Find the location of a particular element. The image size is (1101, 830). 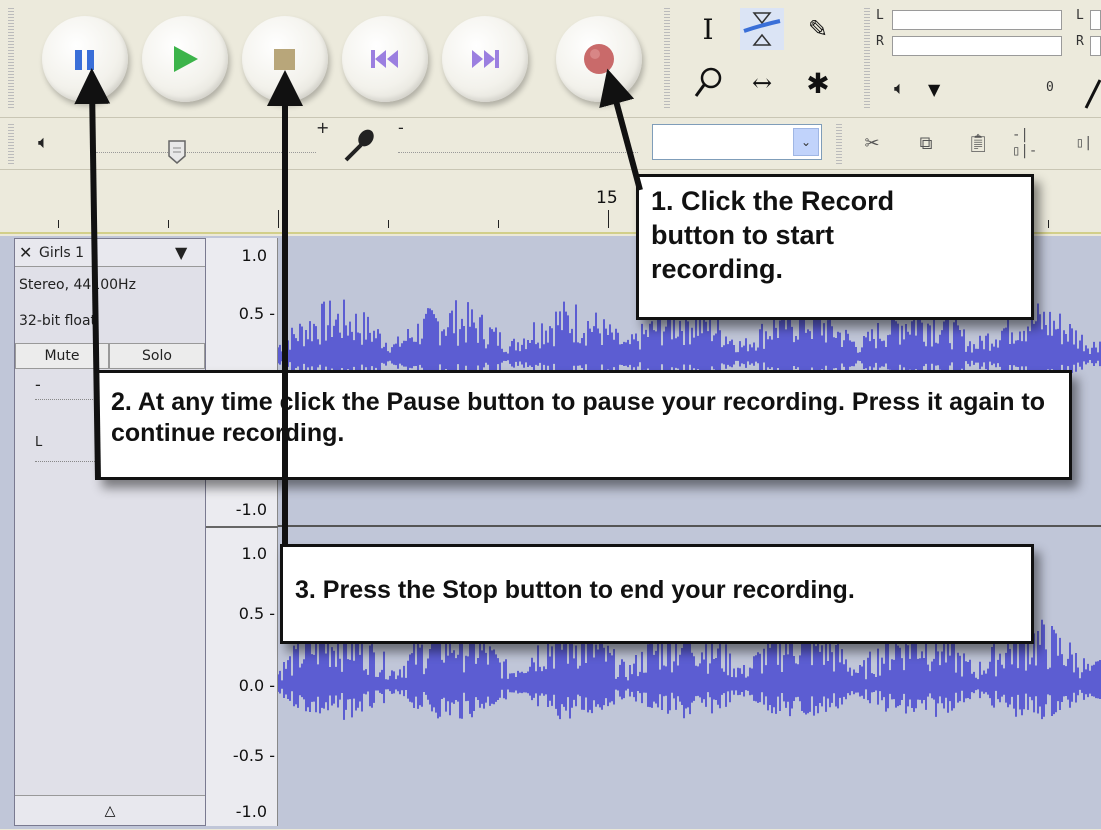

scissors-icon: ✂ is located at coordinates (872, 143).